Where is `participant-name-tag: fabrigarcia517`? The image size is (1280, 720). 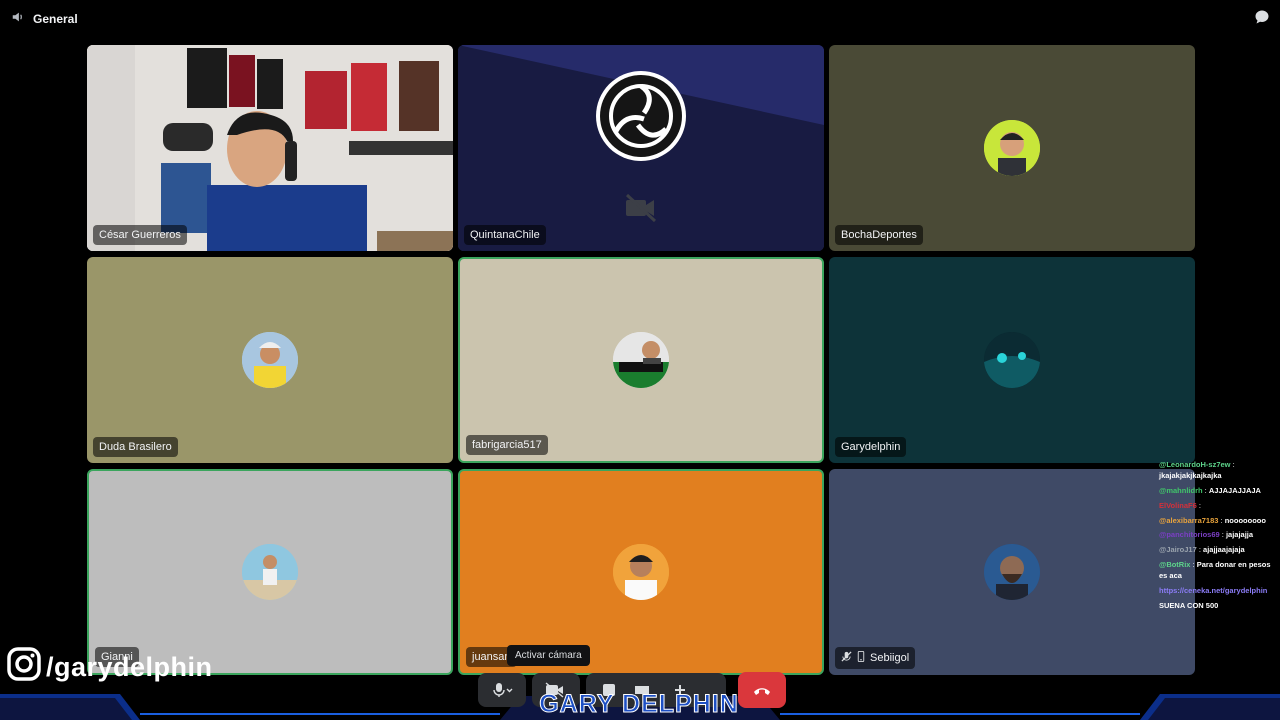
participant-name-tag: fabrigarcia517 is located at coordinates (507, 445).